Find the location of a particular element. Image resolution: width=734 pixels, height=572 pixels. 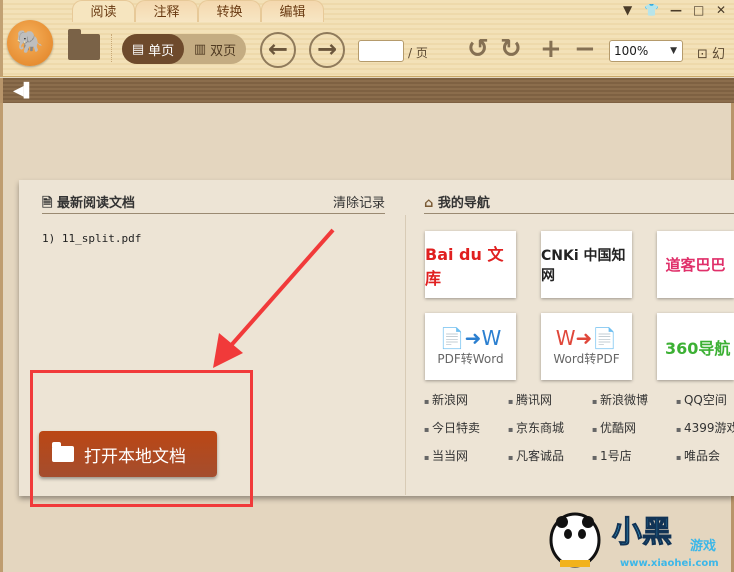

tab-convert: 转换 is located at coordinates (229, 11).